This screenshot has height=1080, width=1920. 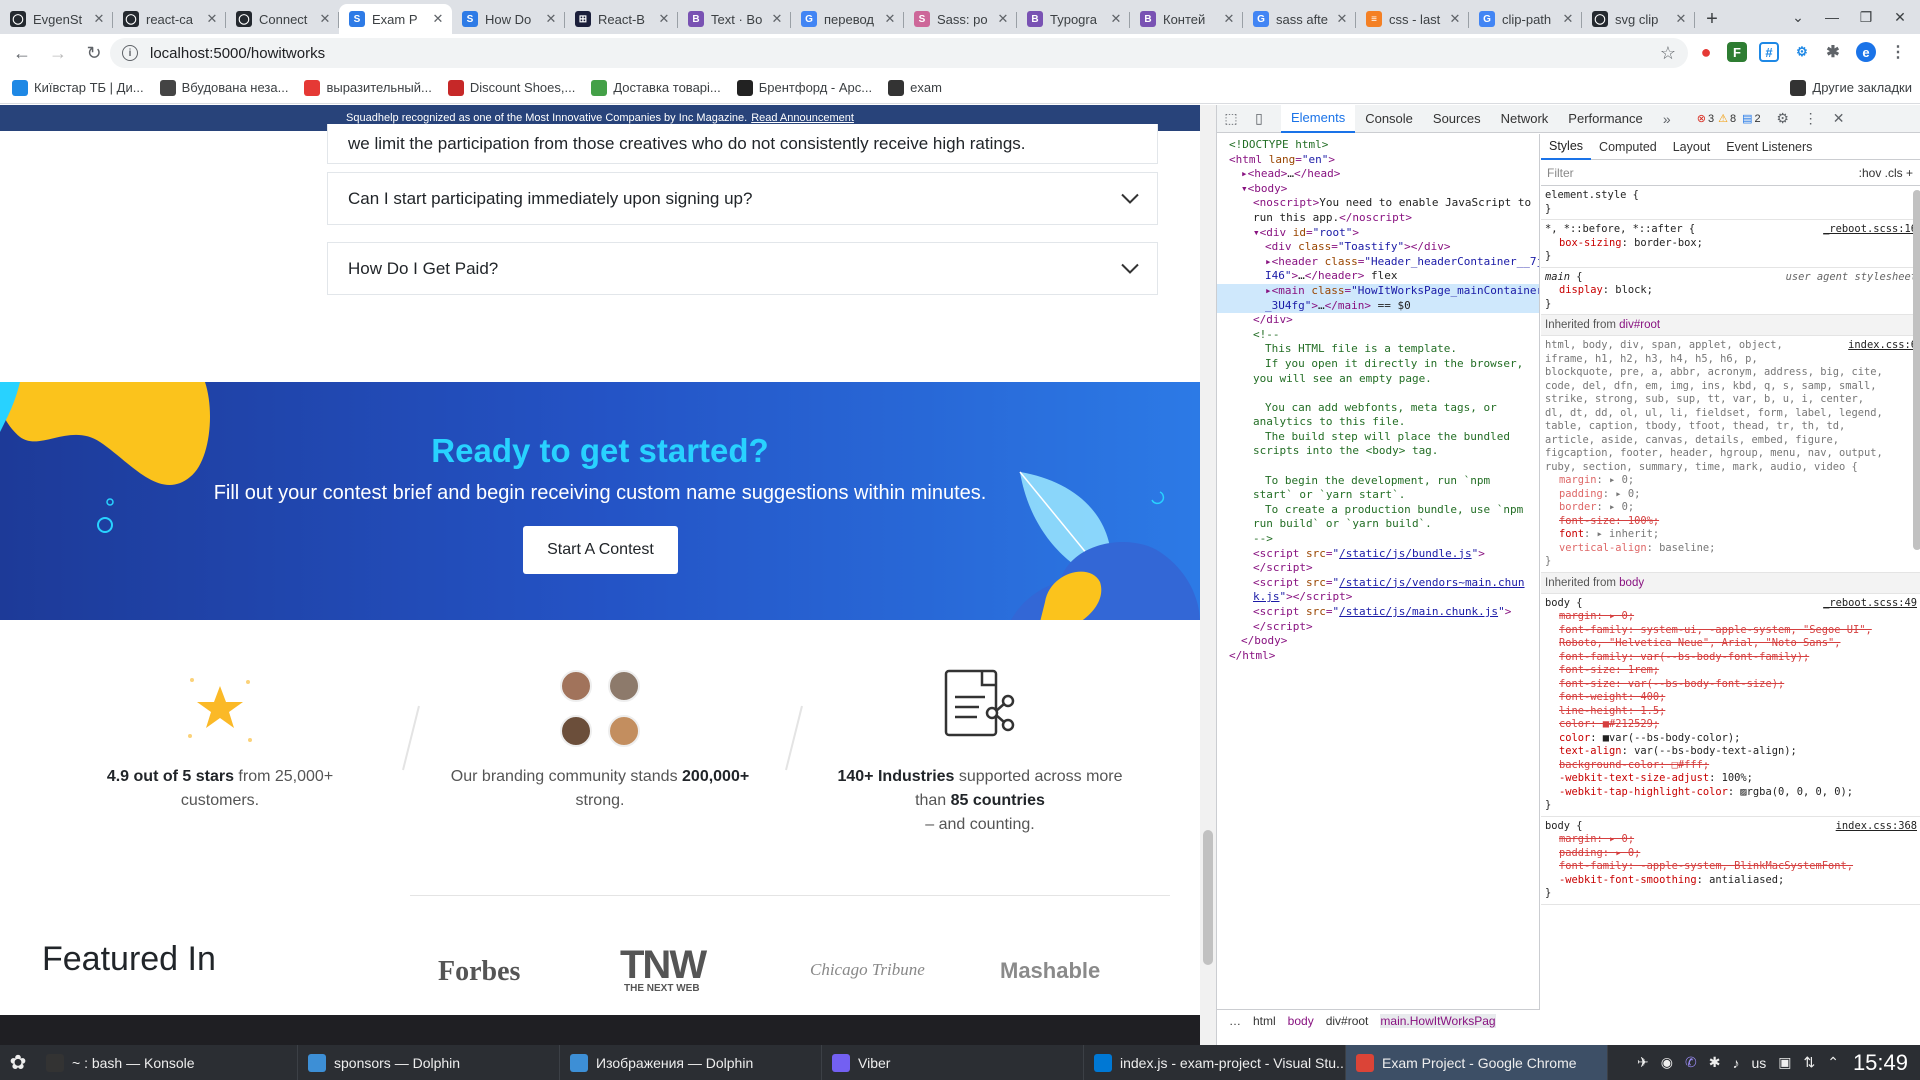 What do you see at coordinates (847, 19) in the screenshot?
I see `browser-tab: Gперевод ✕` at bounding box center [847, 19].